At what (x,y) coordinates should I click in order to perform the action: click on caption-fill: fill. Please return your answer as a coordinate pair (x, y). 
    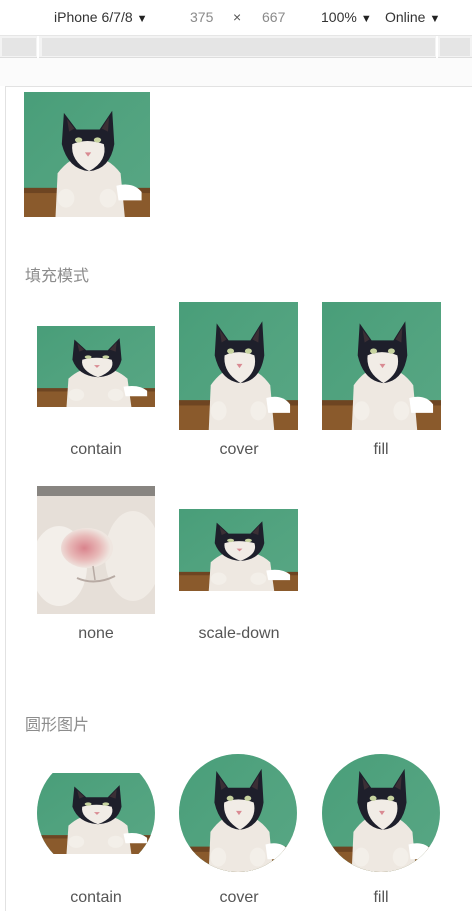
    Looking at the image, I should click on (381, 449).